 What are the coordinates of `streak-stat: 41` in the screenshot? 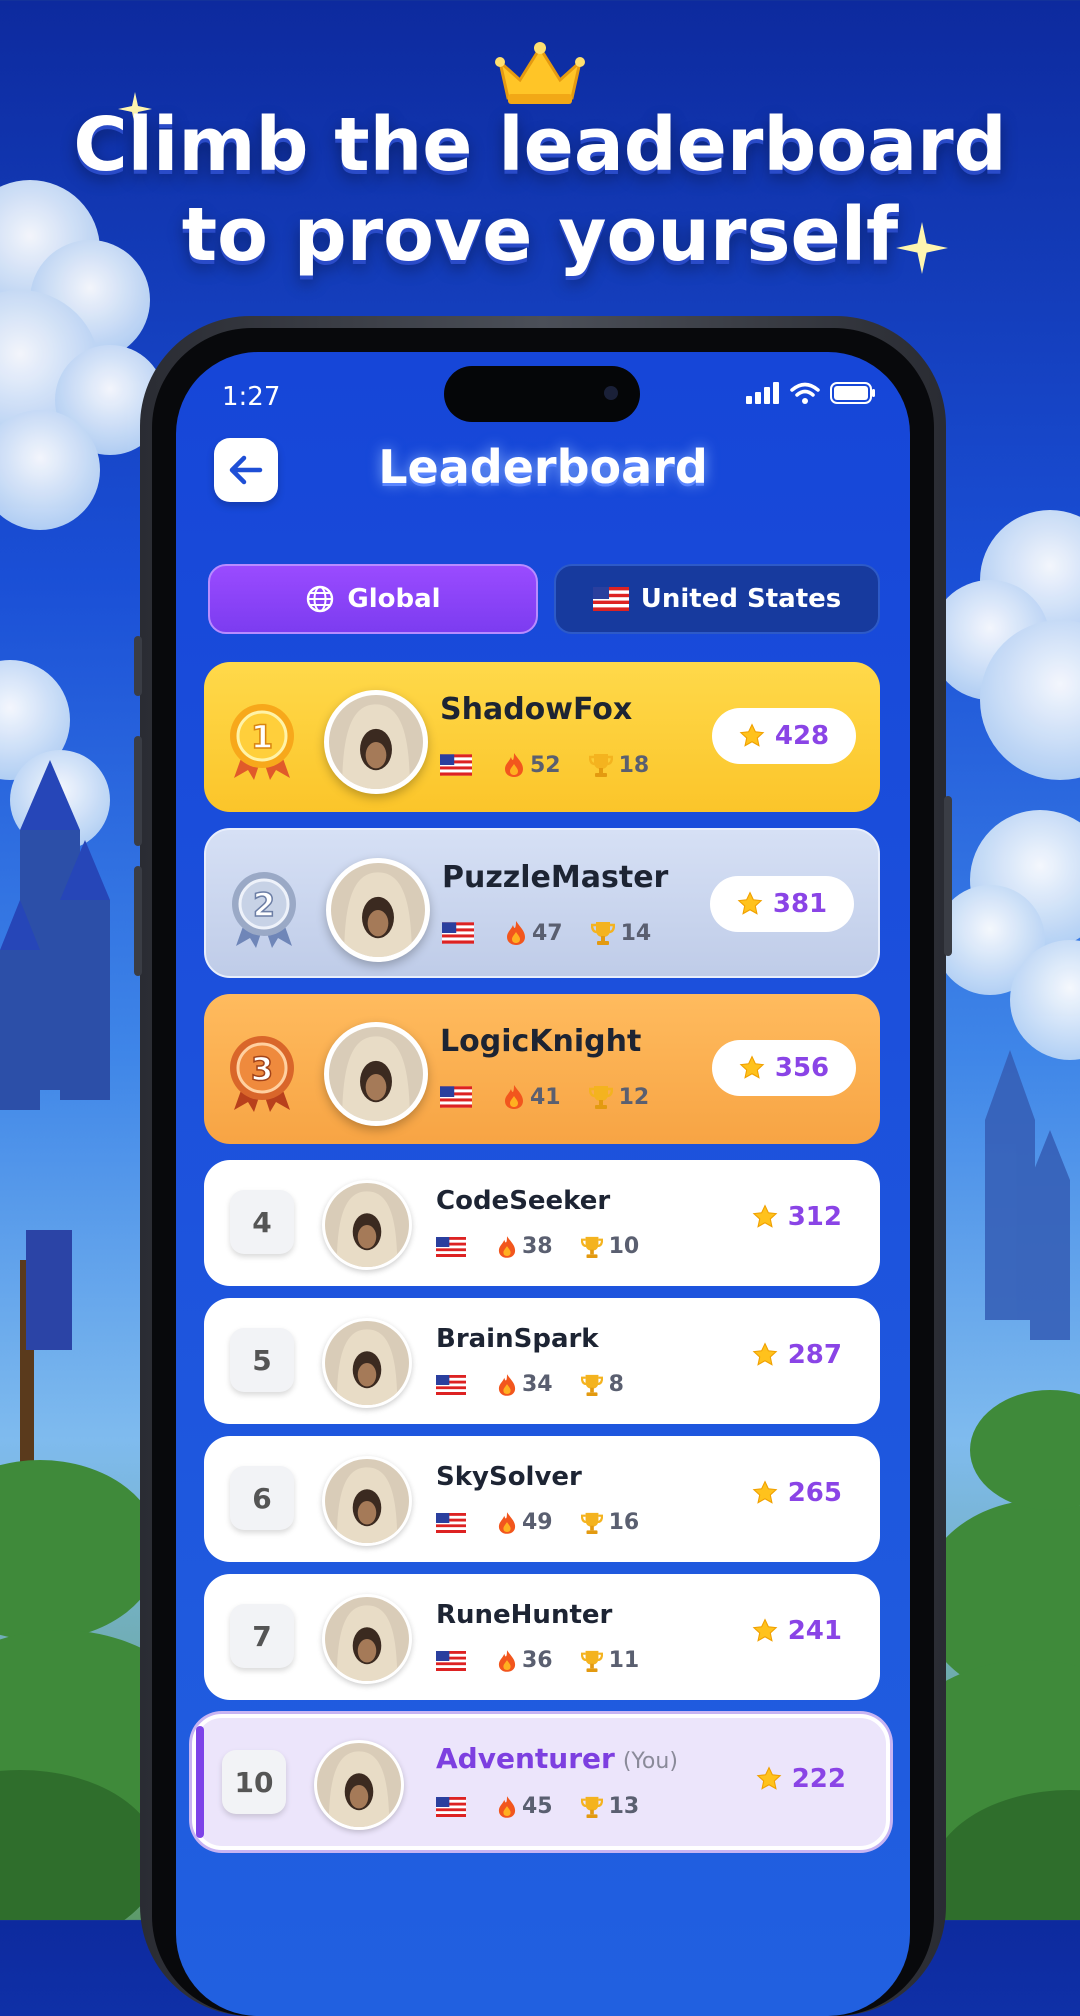 It's located at (532, 1097).